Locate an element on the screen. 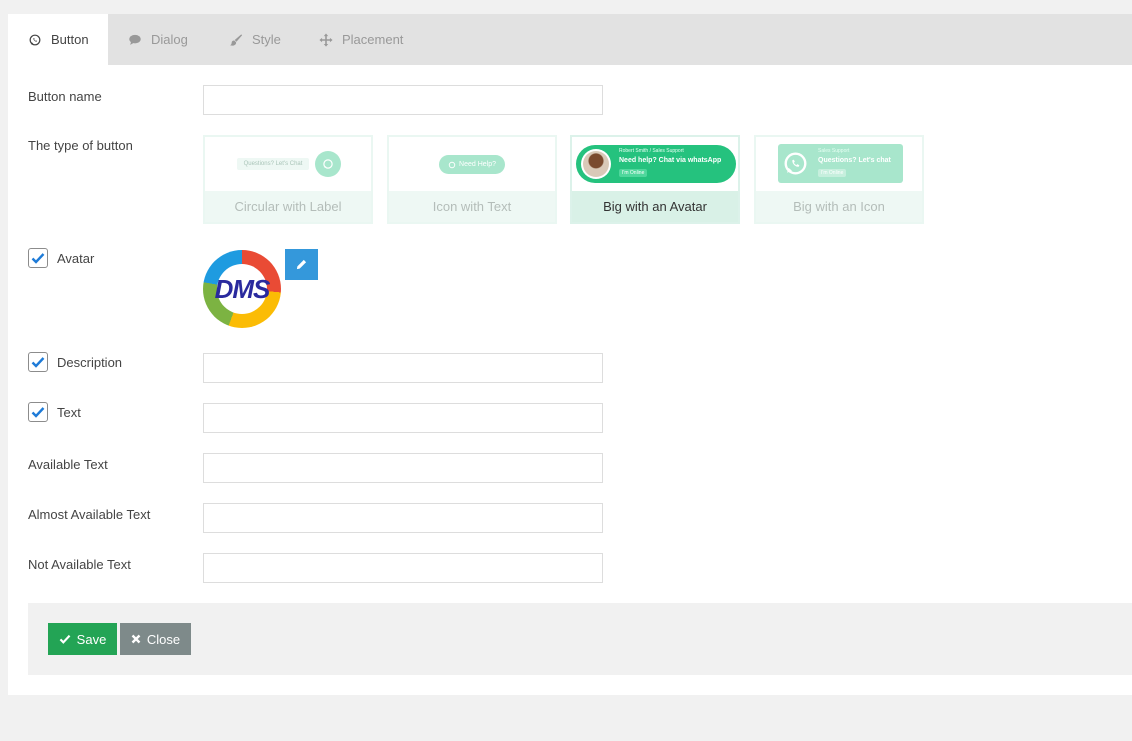 The width and height of the screenshot is (1132, 741). text-checkbox is located at coordinates (38, 412).